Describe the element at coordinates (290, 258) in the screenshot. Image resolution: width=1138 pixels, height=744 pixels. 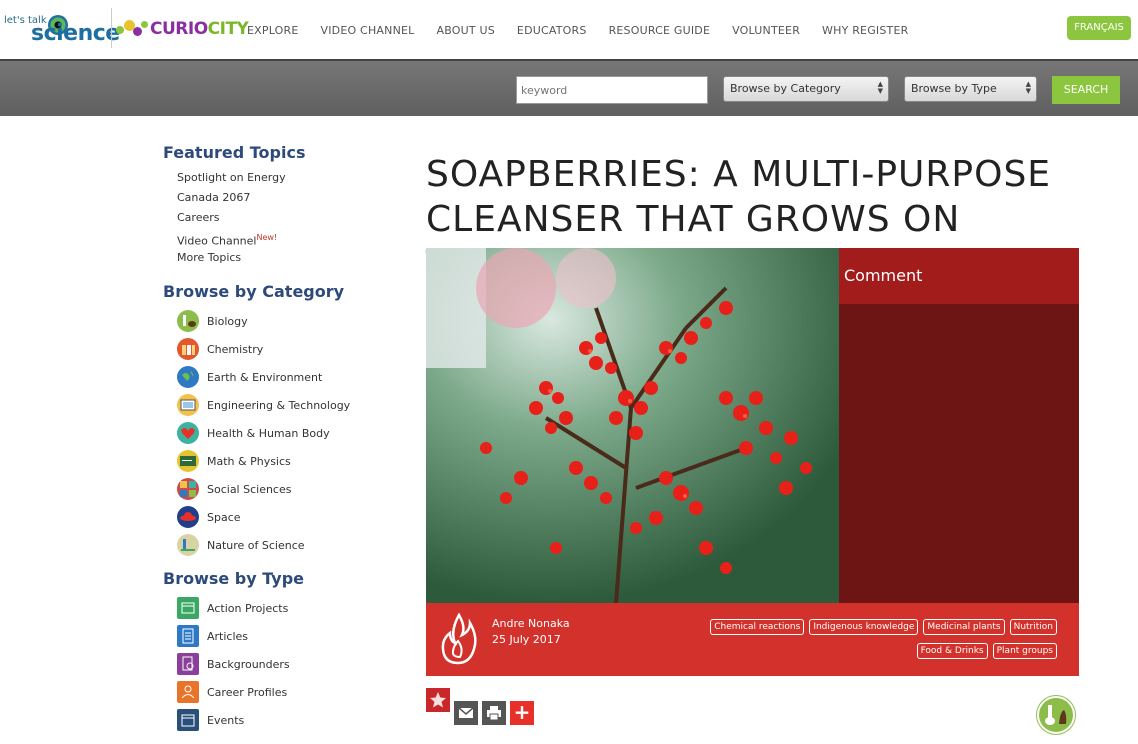
I see `featured-more-topics: More Topics` at that location.